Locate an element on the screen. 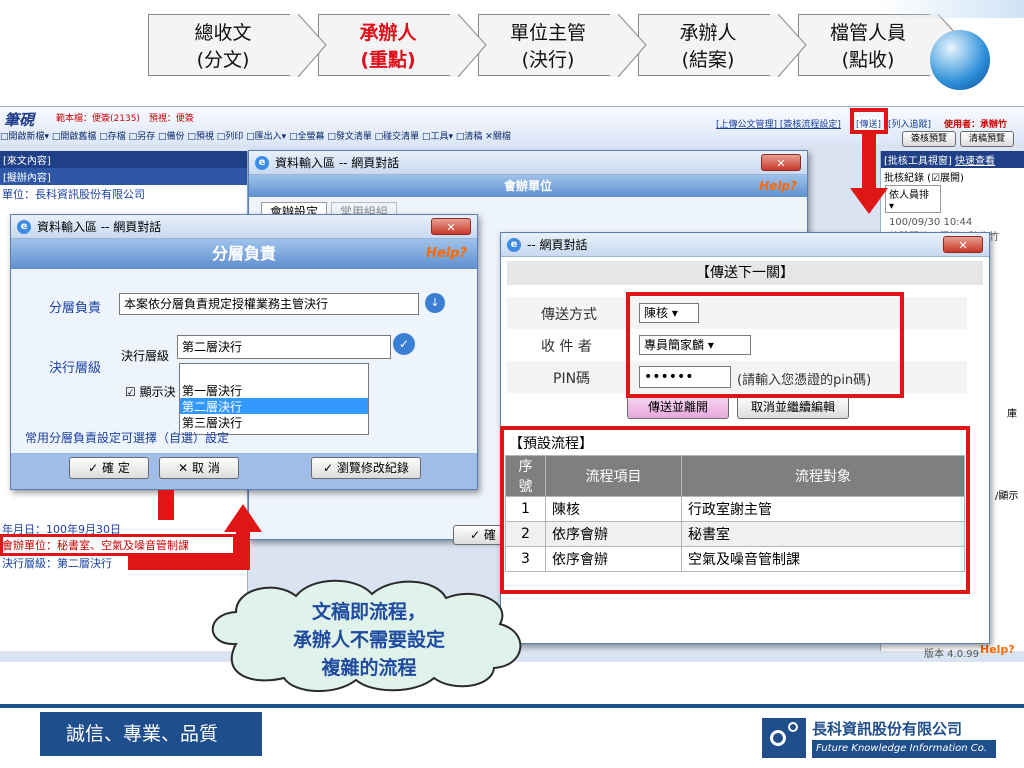 Image resolution: width=1024 pixels, height=768 pixels. level-options-list: 第一層決行 第二層決行 第三層決行 is located at coordinates (274, 399).